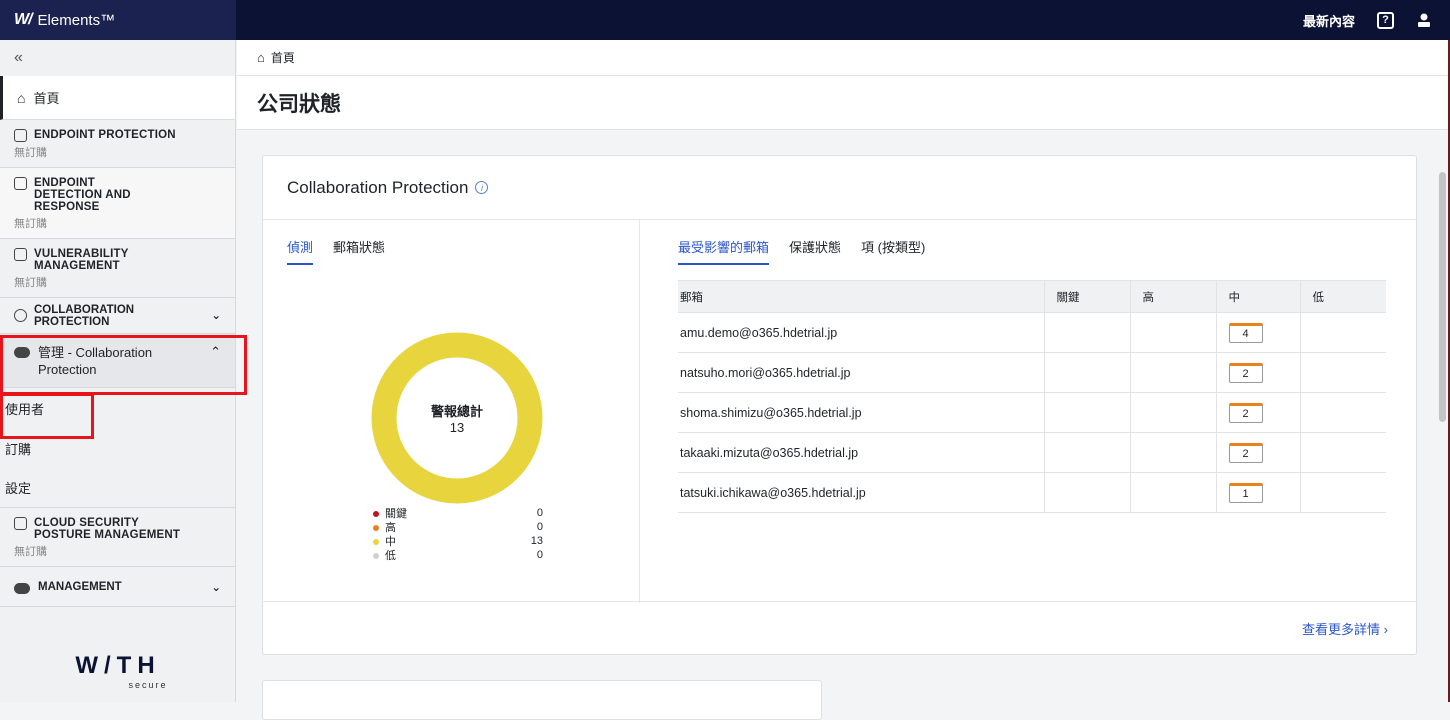 The image size is (1450, 720). What do you see at coordinates (148, 685) in the screenshot?
I see `logo-sub: secure` at bounding box center [148, 685].